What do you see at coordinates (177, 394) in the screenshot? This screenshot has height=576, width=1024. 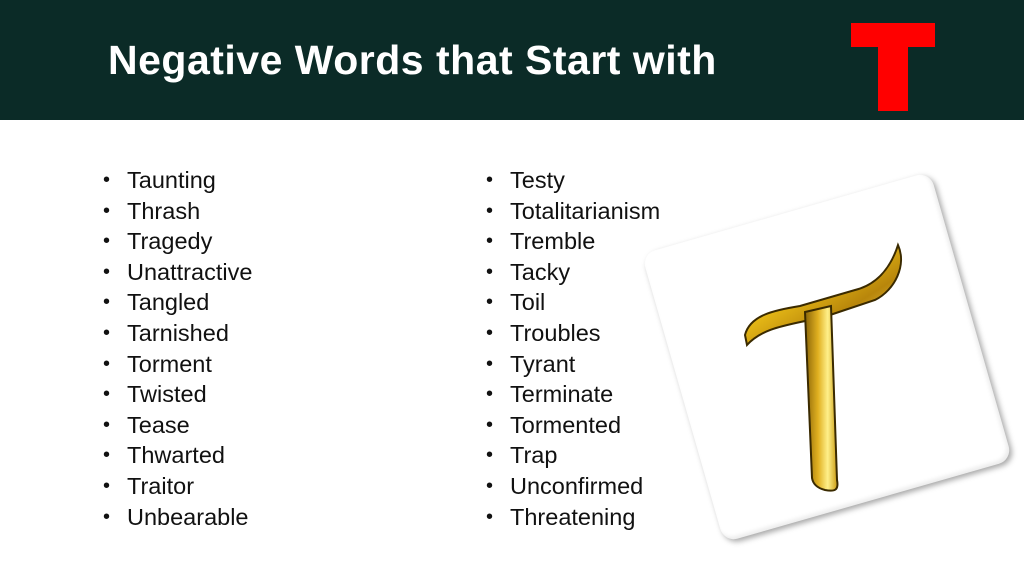 I see `list-item: Twisted` at bounding box center [177, 394].